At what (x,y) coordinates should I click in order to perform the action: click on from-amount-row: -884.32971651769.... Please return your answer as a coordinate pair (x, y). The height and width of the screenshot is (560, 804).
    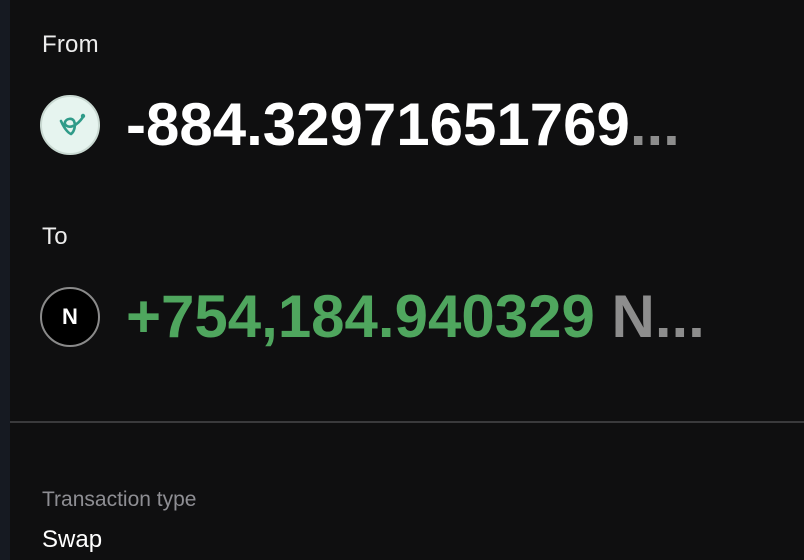
    Looking at the image, I should click on (360, 125).